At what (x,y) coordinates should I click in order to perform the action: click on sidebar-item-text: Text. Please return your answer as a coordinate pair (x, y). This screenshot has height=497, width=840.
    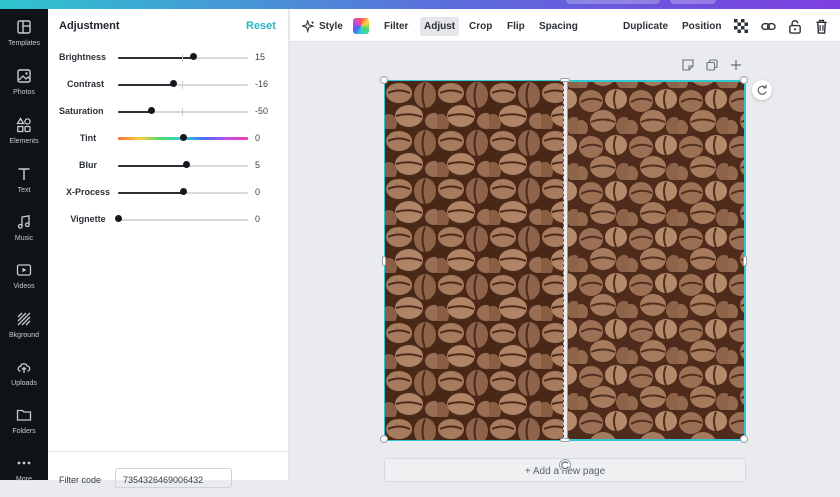
    Looking at the image, I should click on (24, 186).